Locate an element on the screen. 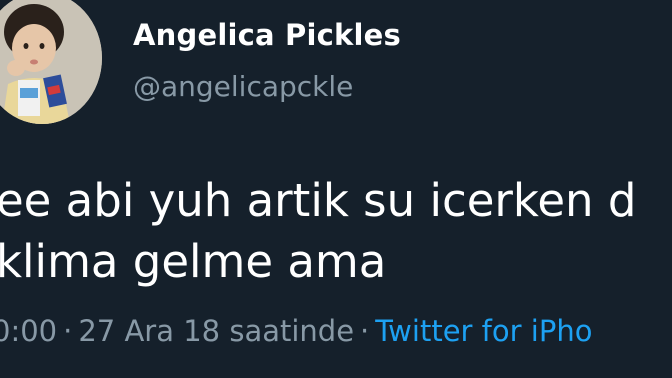 The image size is (672, 378). tweet-text-line: ee abi yuh artik su icerken d is located at coordinates (318, 200).